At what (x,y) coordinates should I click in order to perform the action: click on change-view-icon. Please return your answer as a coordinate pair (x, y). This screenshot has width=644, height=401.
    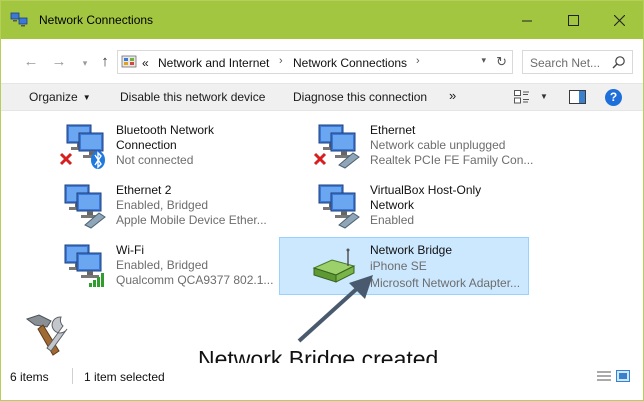
    Looking at the image, I should click on (522, 97).